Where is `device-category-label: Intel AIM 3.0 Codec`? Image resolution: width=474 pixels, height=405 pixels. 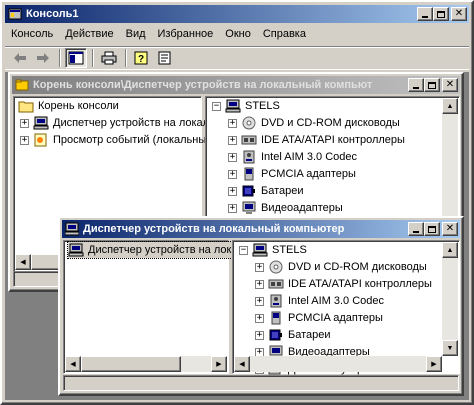
device-category-label: Intel AIM 3.0 Codec is located at coordinates (336, 301).